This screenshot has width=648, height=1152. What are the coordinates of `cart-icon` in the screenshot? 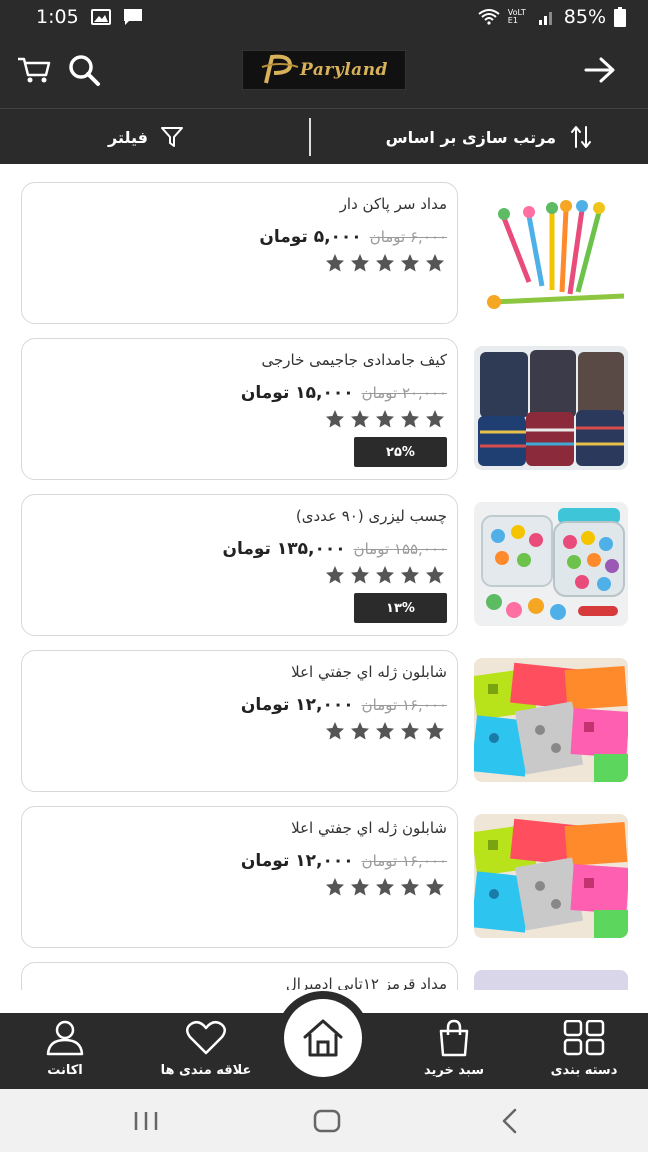 It's located at (34, 70).